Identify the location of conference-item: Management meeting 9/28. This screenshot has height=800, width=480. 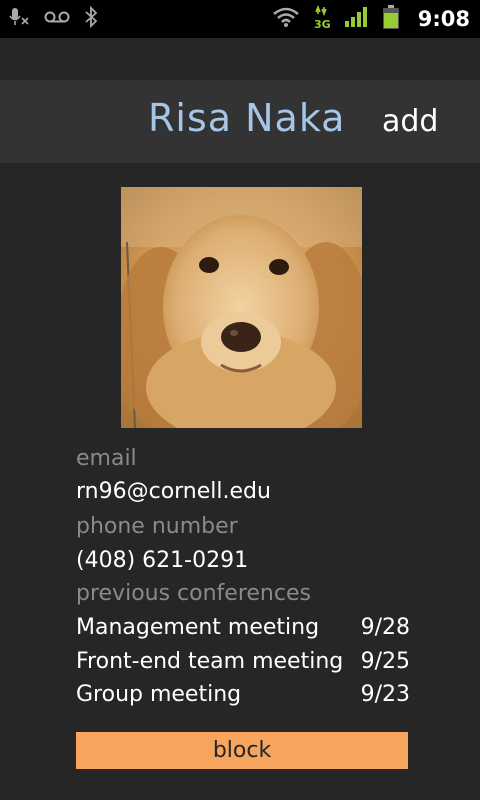
(243, 630).